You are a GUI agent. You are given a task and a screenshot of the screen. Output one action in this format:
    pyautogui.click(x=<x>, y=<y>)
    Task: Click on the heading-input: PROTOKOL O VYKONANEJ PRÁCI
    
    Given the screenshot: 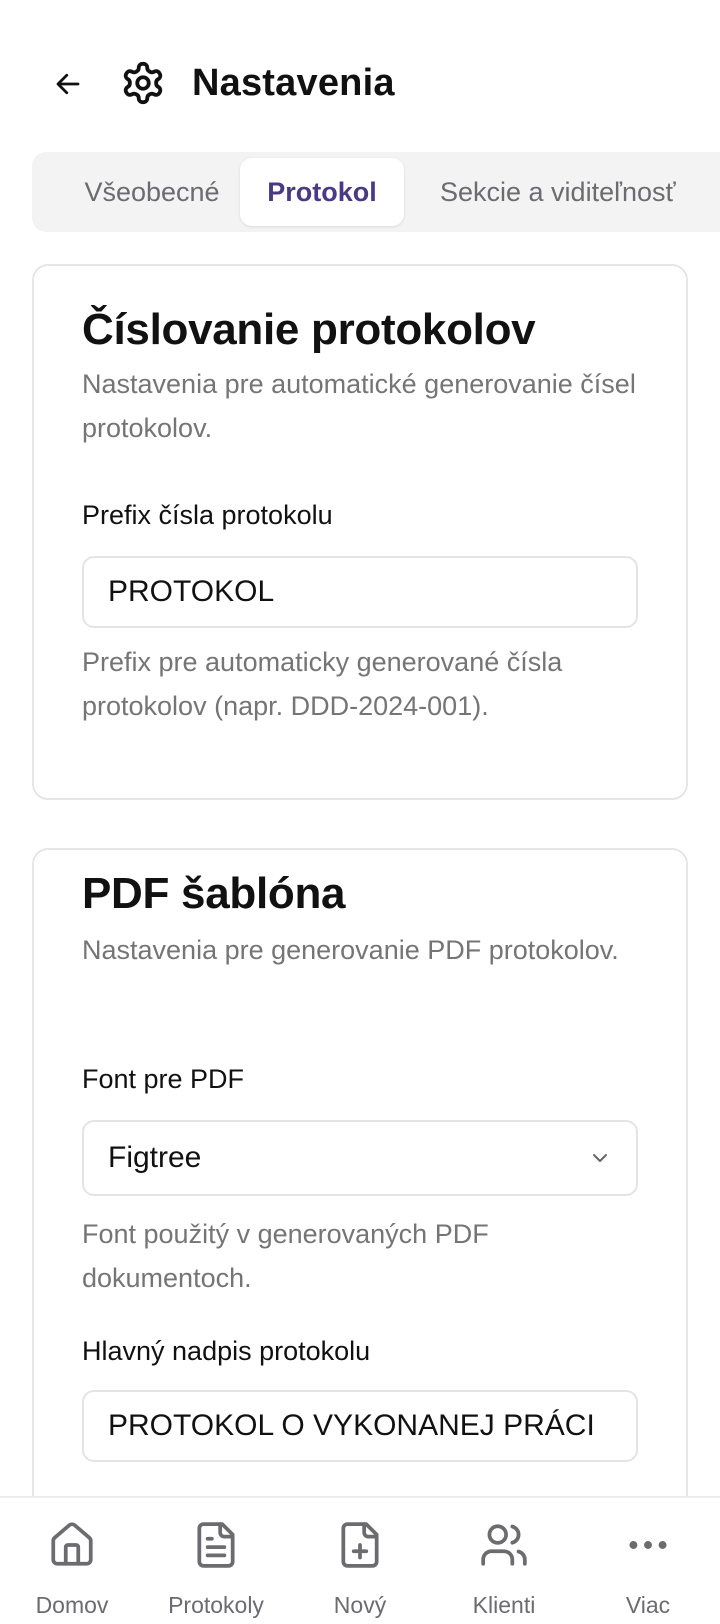 What is the action you would take?
    pyautogui.click(x=360, y=1426)
    